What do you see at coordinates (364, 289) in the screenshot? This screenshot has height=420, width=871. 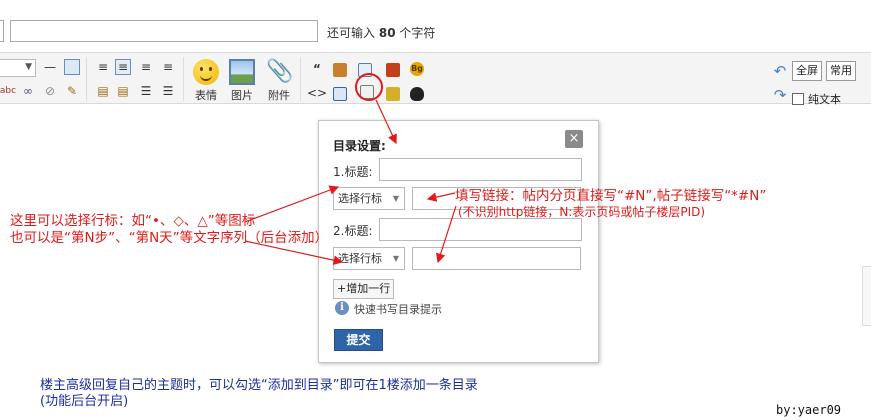 I see `add-row-button: +增加一行` at bounding box center [364, 289].